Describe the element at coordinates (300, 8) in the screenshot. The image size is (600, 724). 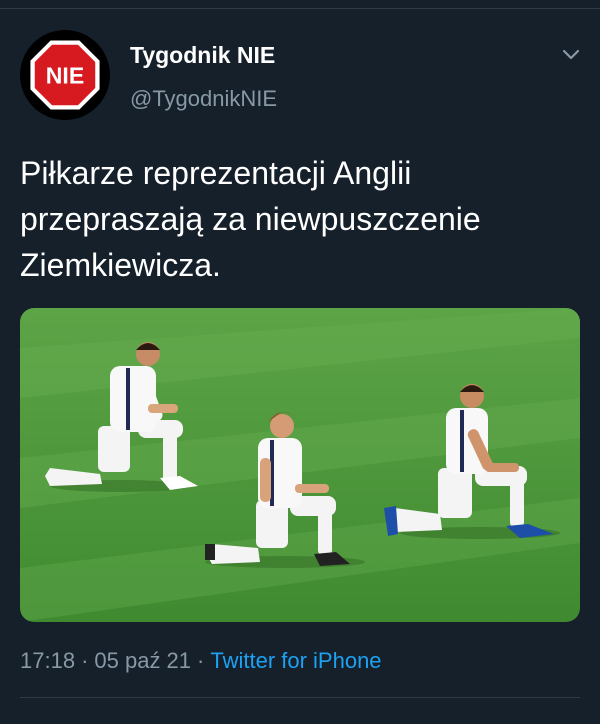
I see `top-divider` at that location.